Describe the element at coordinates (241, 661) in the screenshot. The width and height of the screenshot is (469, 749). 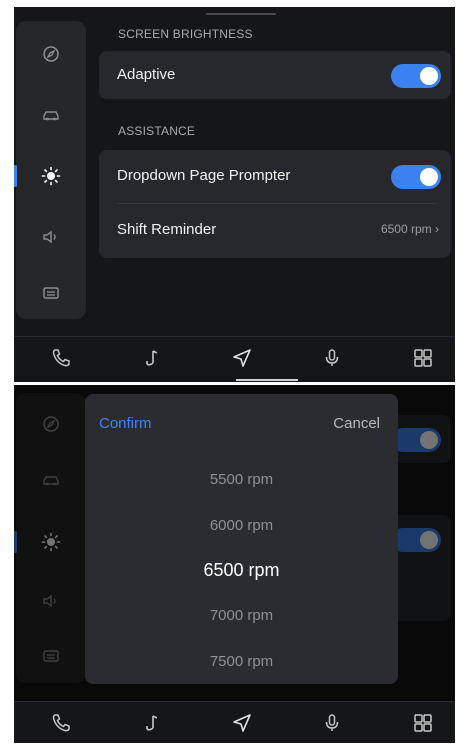
I see `picker-option: 7500 rpm` at that location.